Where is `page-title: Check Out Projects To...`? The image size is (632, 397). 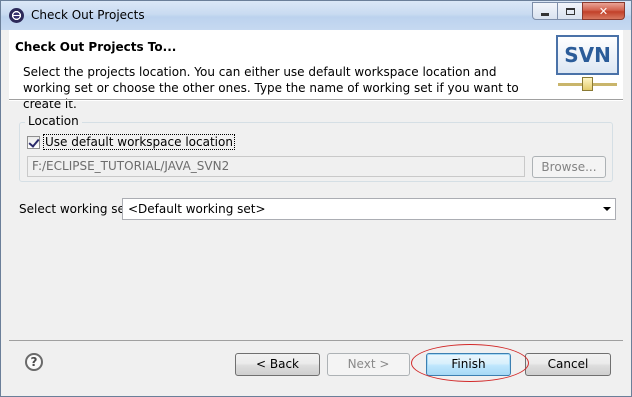
page-title: Check Out Projects To... is located at coordinates (96, 47).